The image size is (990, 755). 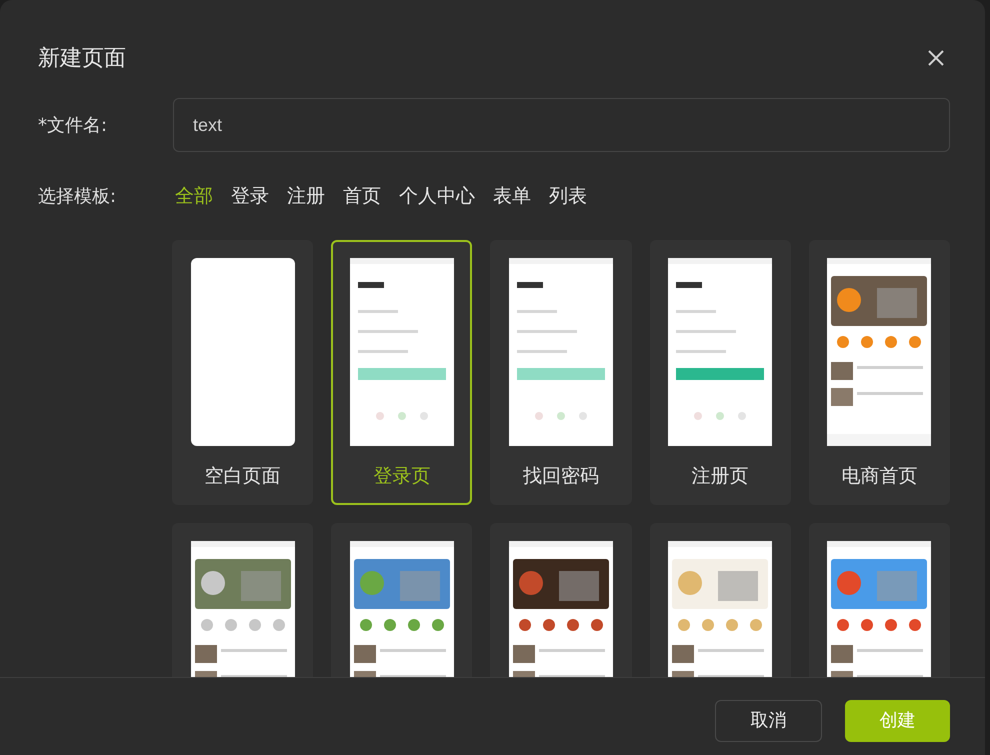 I want to click on close-icon, so click(x=936, y=58).